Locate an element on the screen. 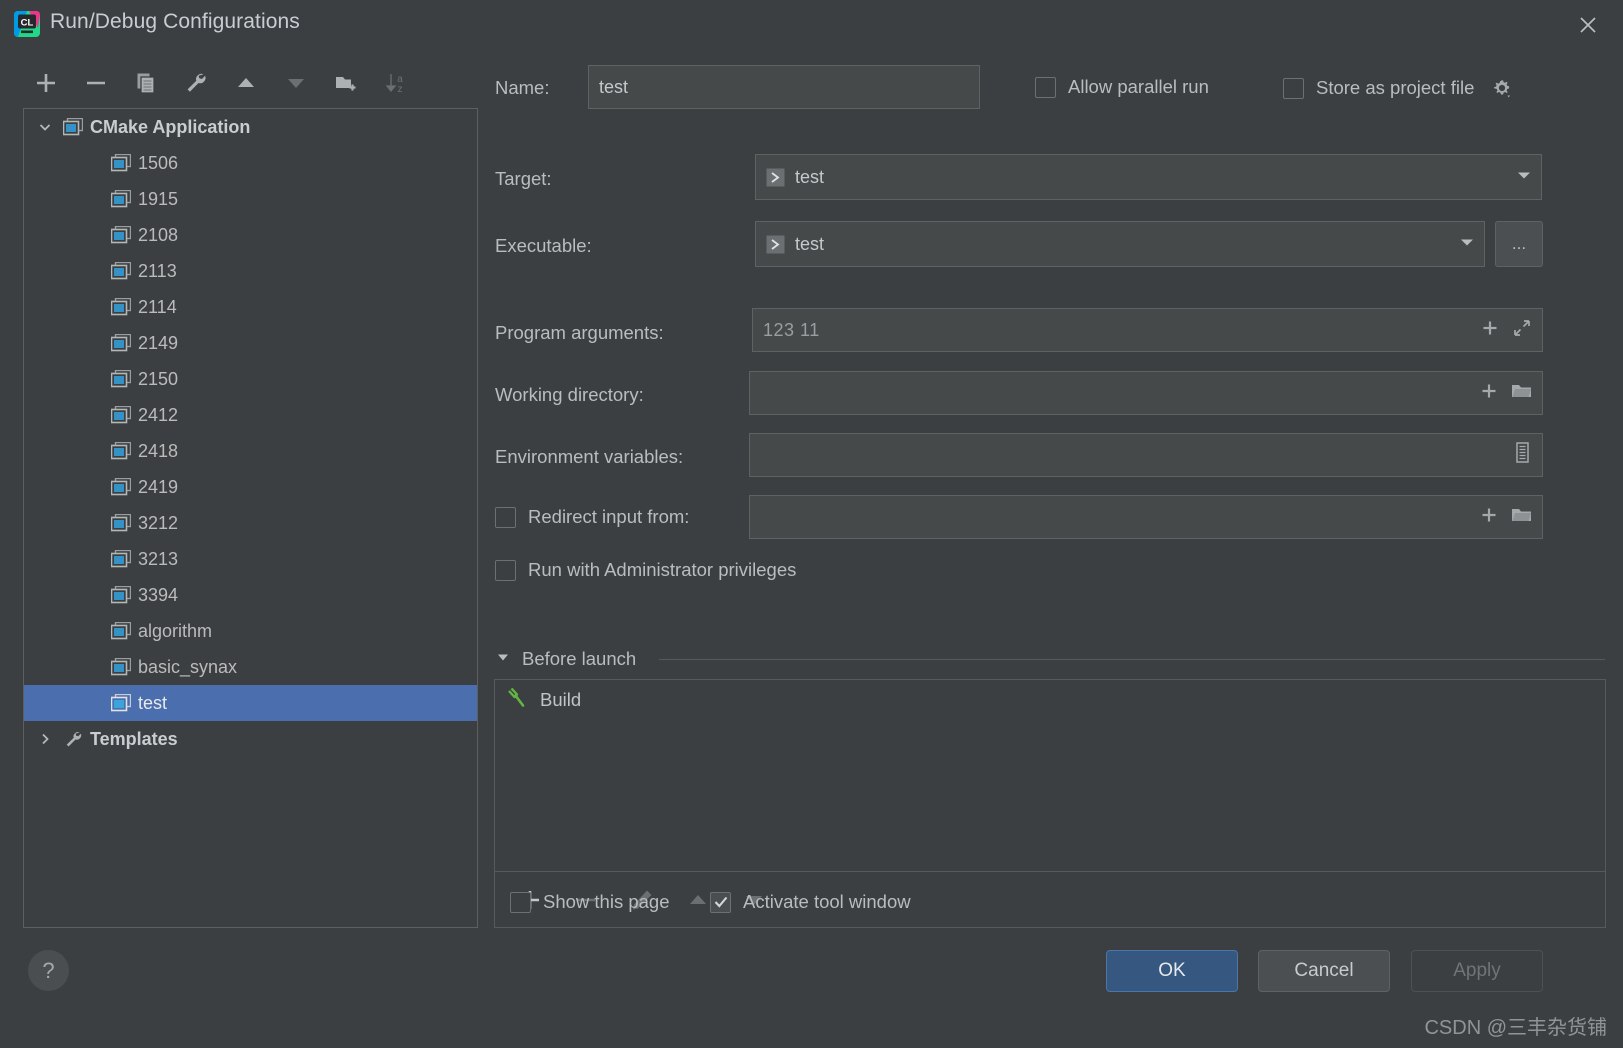 The height and width of the screenshot is (1048, 1623). tree-item-label: 3213 is located at coordinates (158, 559).